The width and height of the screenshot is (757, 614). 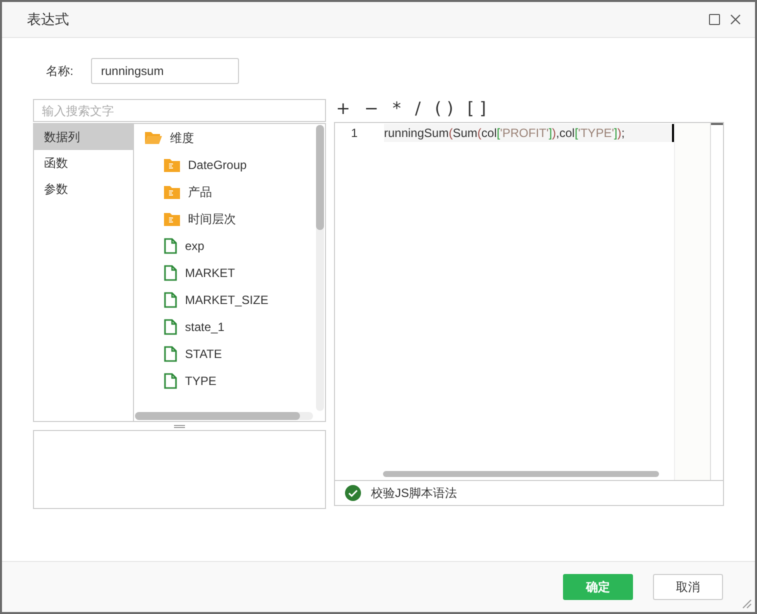 I want to click on operator-button: ( ), so click(x=444, y=109).